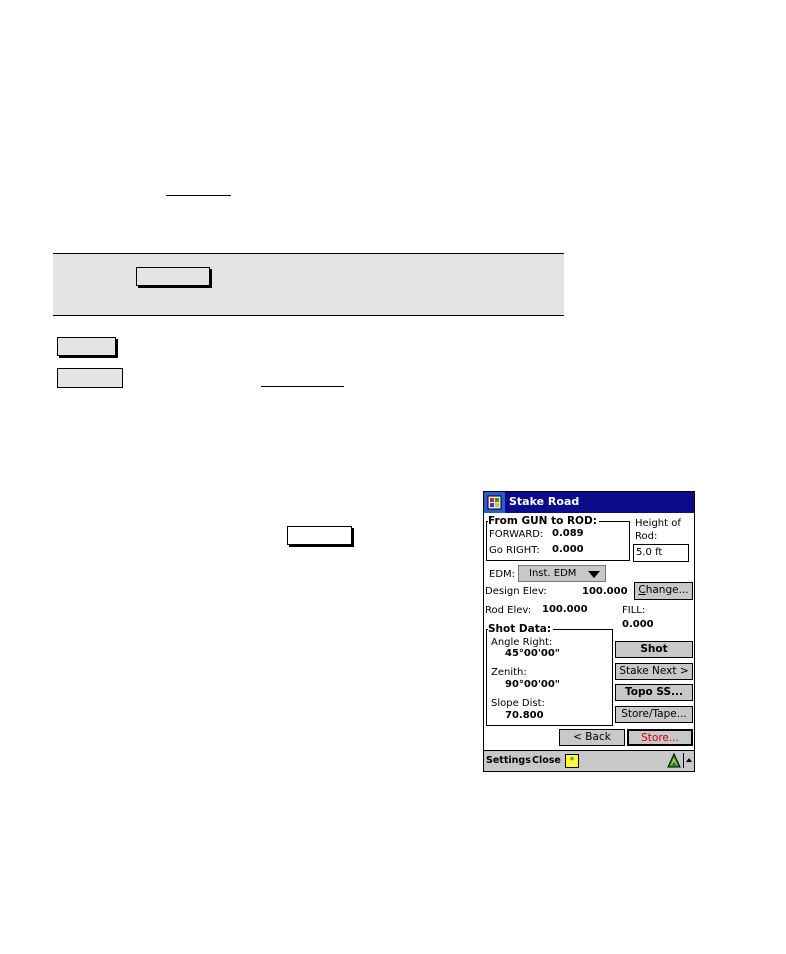 The width and height of the screenshot is (786, 954). Describe the element at coordinates (638, 624) in the screenshot. I see `fill-value: 0.000` at that location.